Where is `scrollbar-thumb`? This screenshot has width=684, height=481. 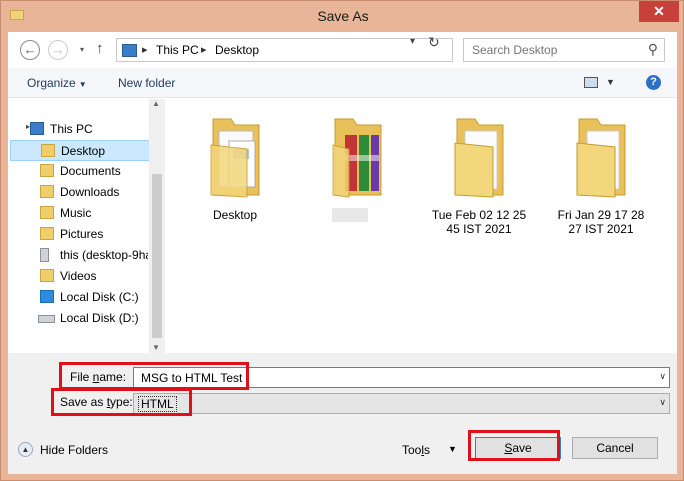 scrollbar-thumb is located at coordinates (157, 256).